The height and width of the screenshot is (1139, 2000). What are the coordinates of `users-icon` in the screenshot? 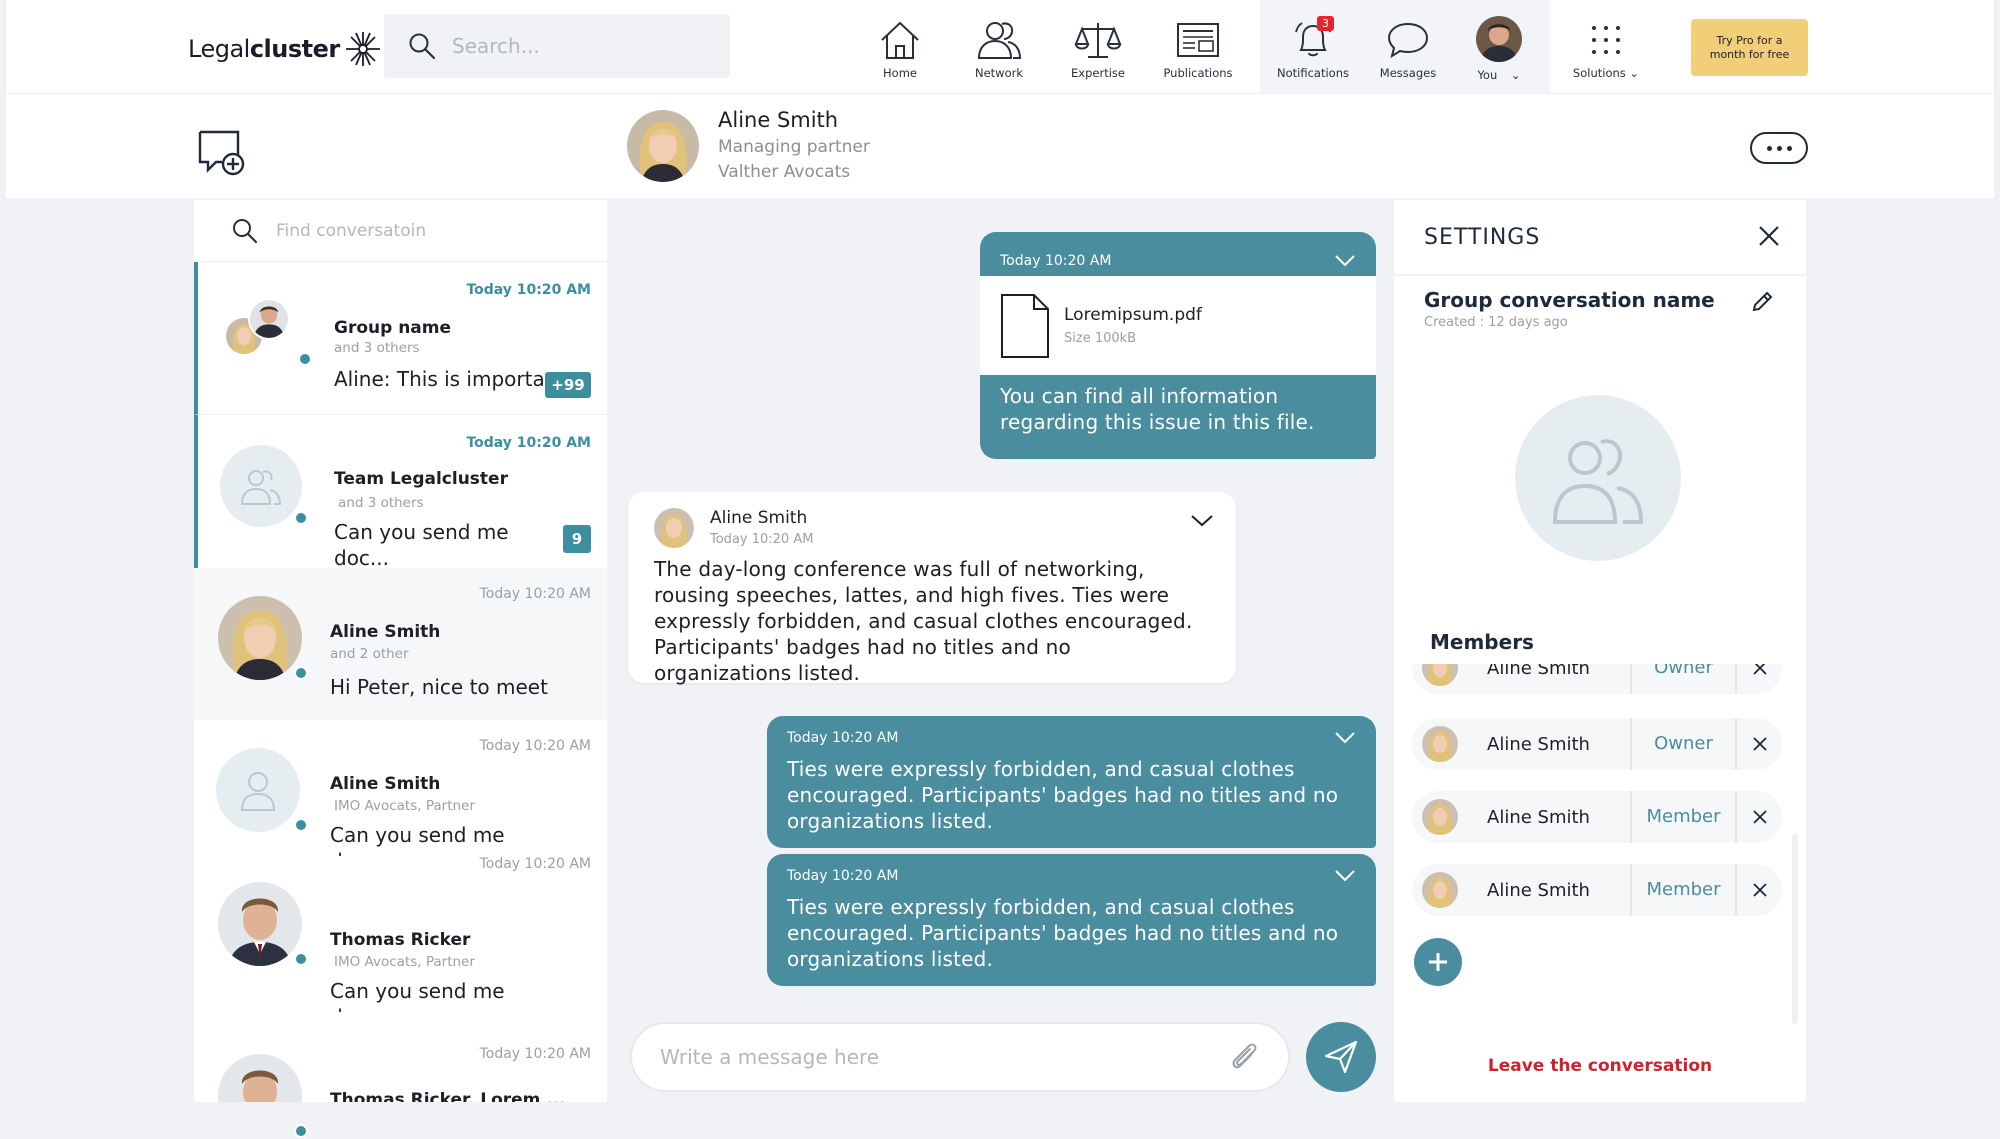 It's located at (1598, 481).